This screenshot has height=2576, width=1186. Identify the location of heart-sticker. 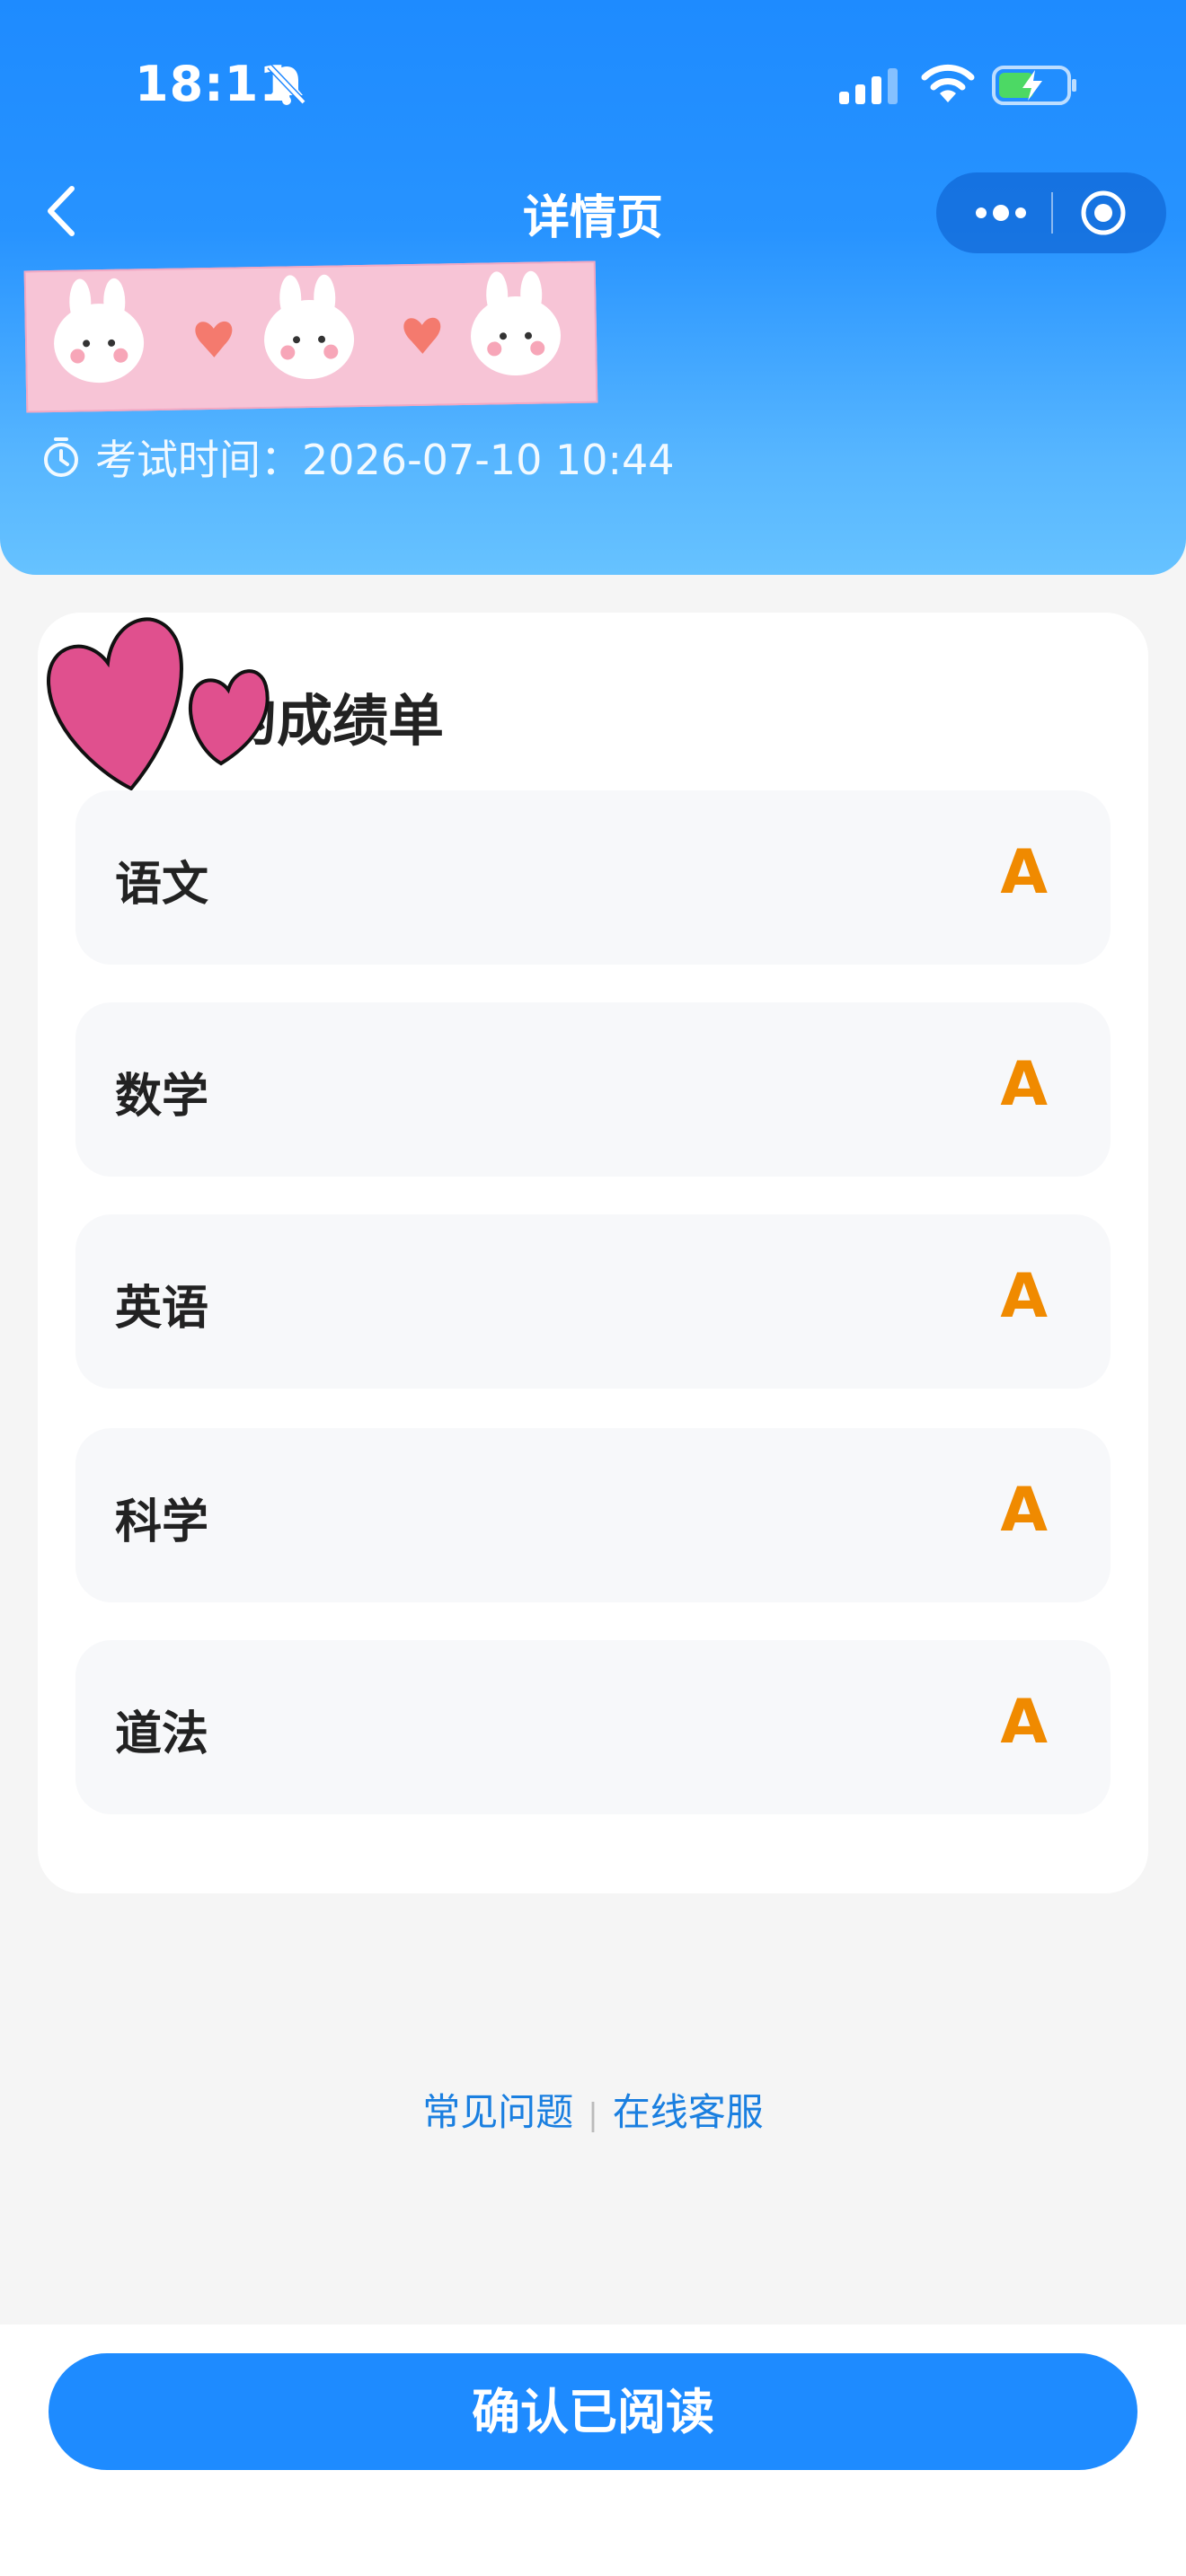
(158, 704).